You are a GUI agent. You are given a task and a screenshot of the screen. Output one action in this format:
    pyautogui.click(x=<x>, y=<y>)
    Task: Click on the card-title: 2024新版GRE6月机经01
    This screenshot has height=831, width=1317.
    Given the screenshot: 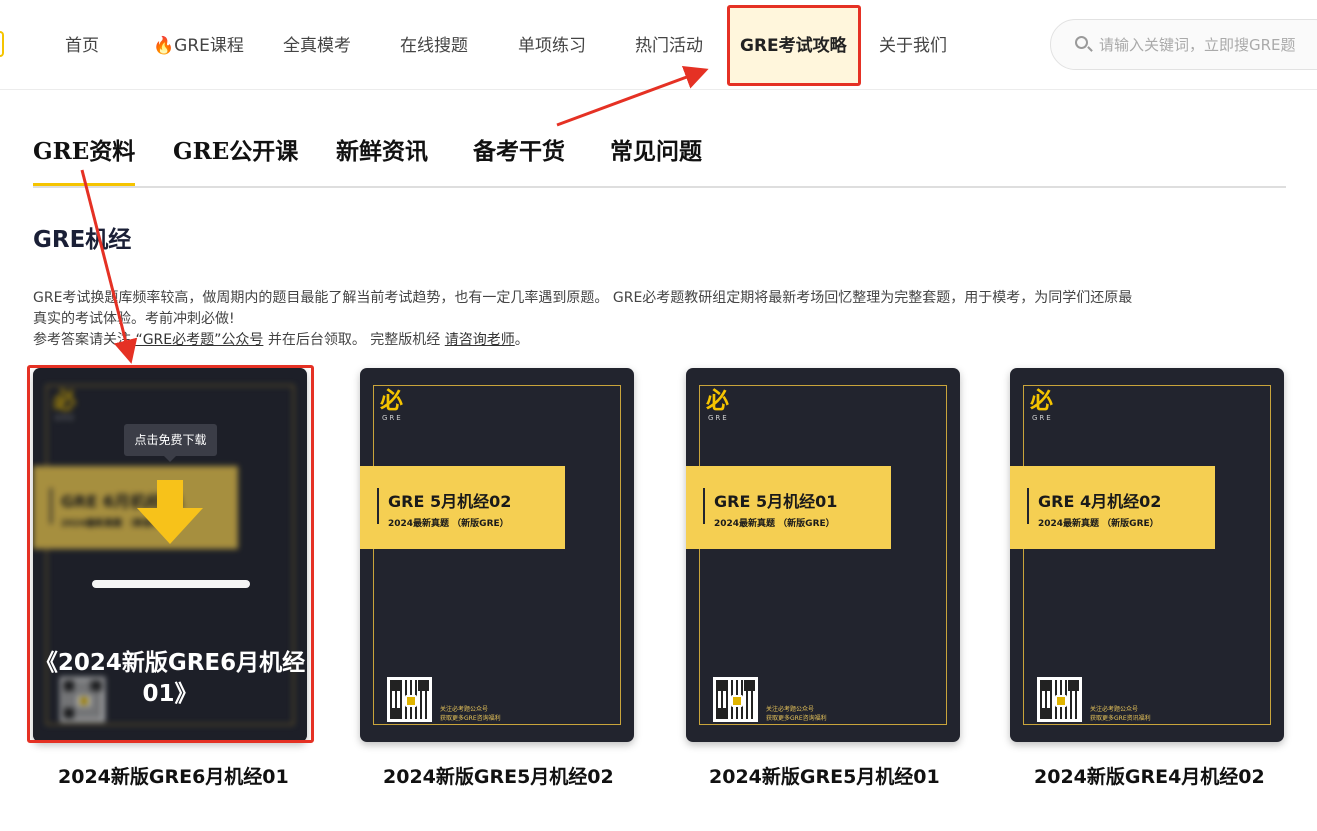 What is the action you would take?
    pyautogui.click(x=173, y=777)
    